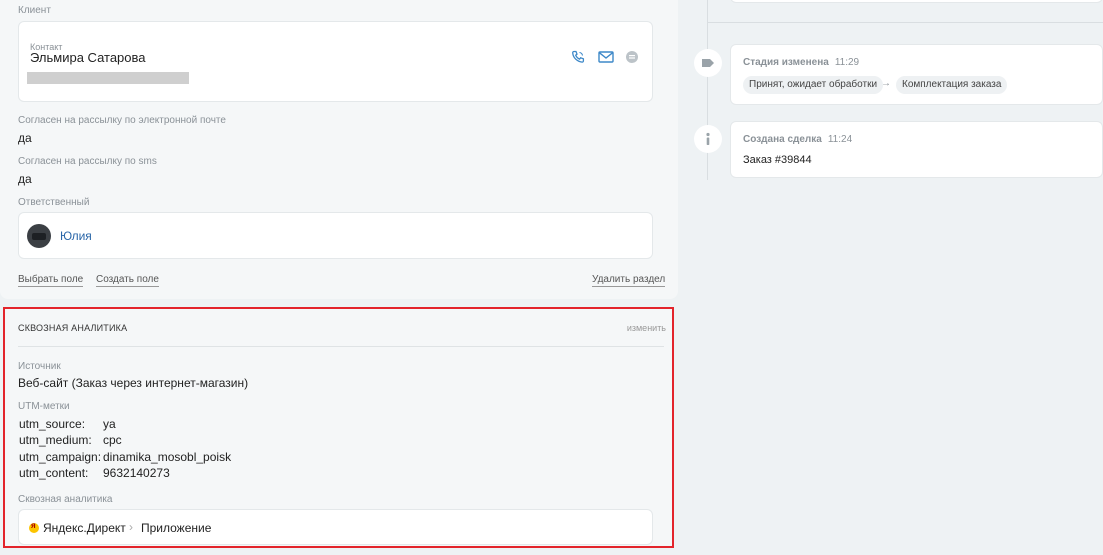  Describe the element at coordinates (341, 346) in the screenshot. I see `divider` at that location.